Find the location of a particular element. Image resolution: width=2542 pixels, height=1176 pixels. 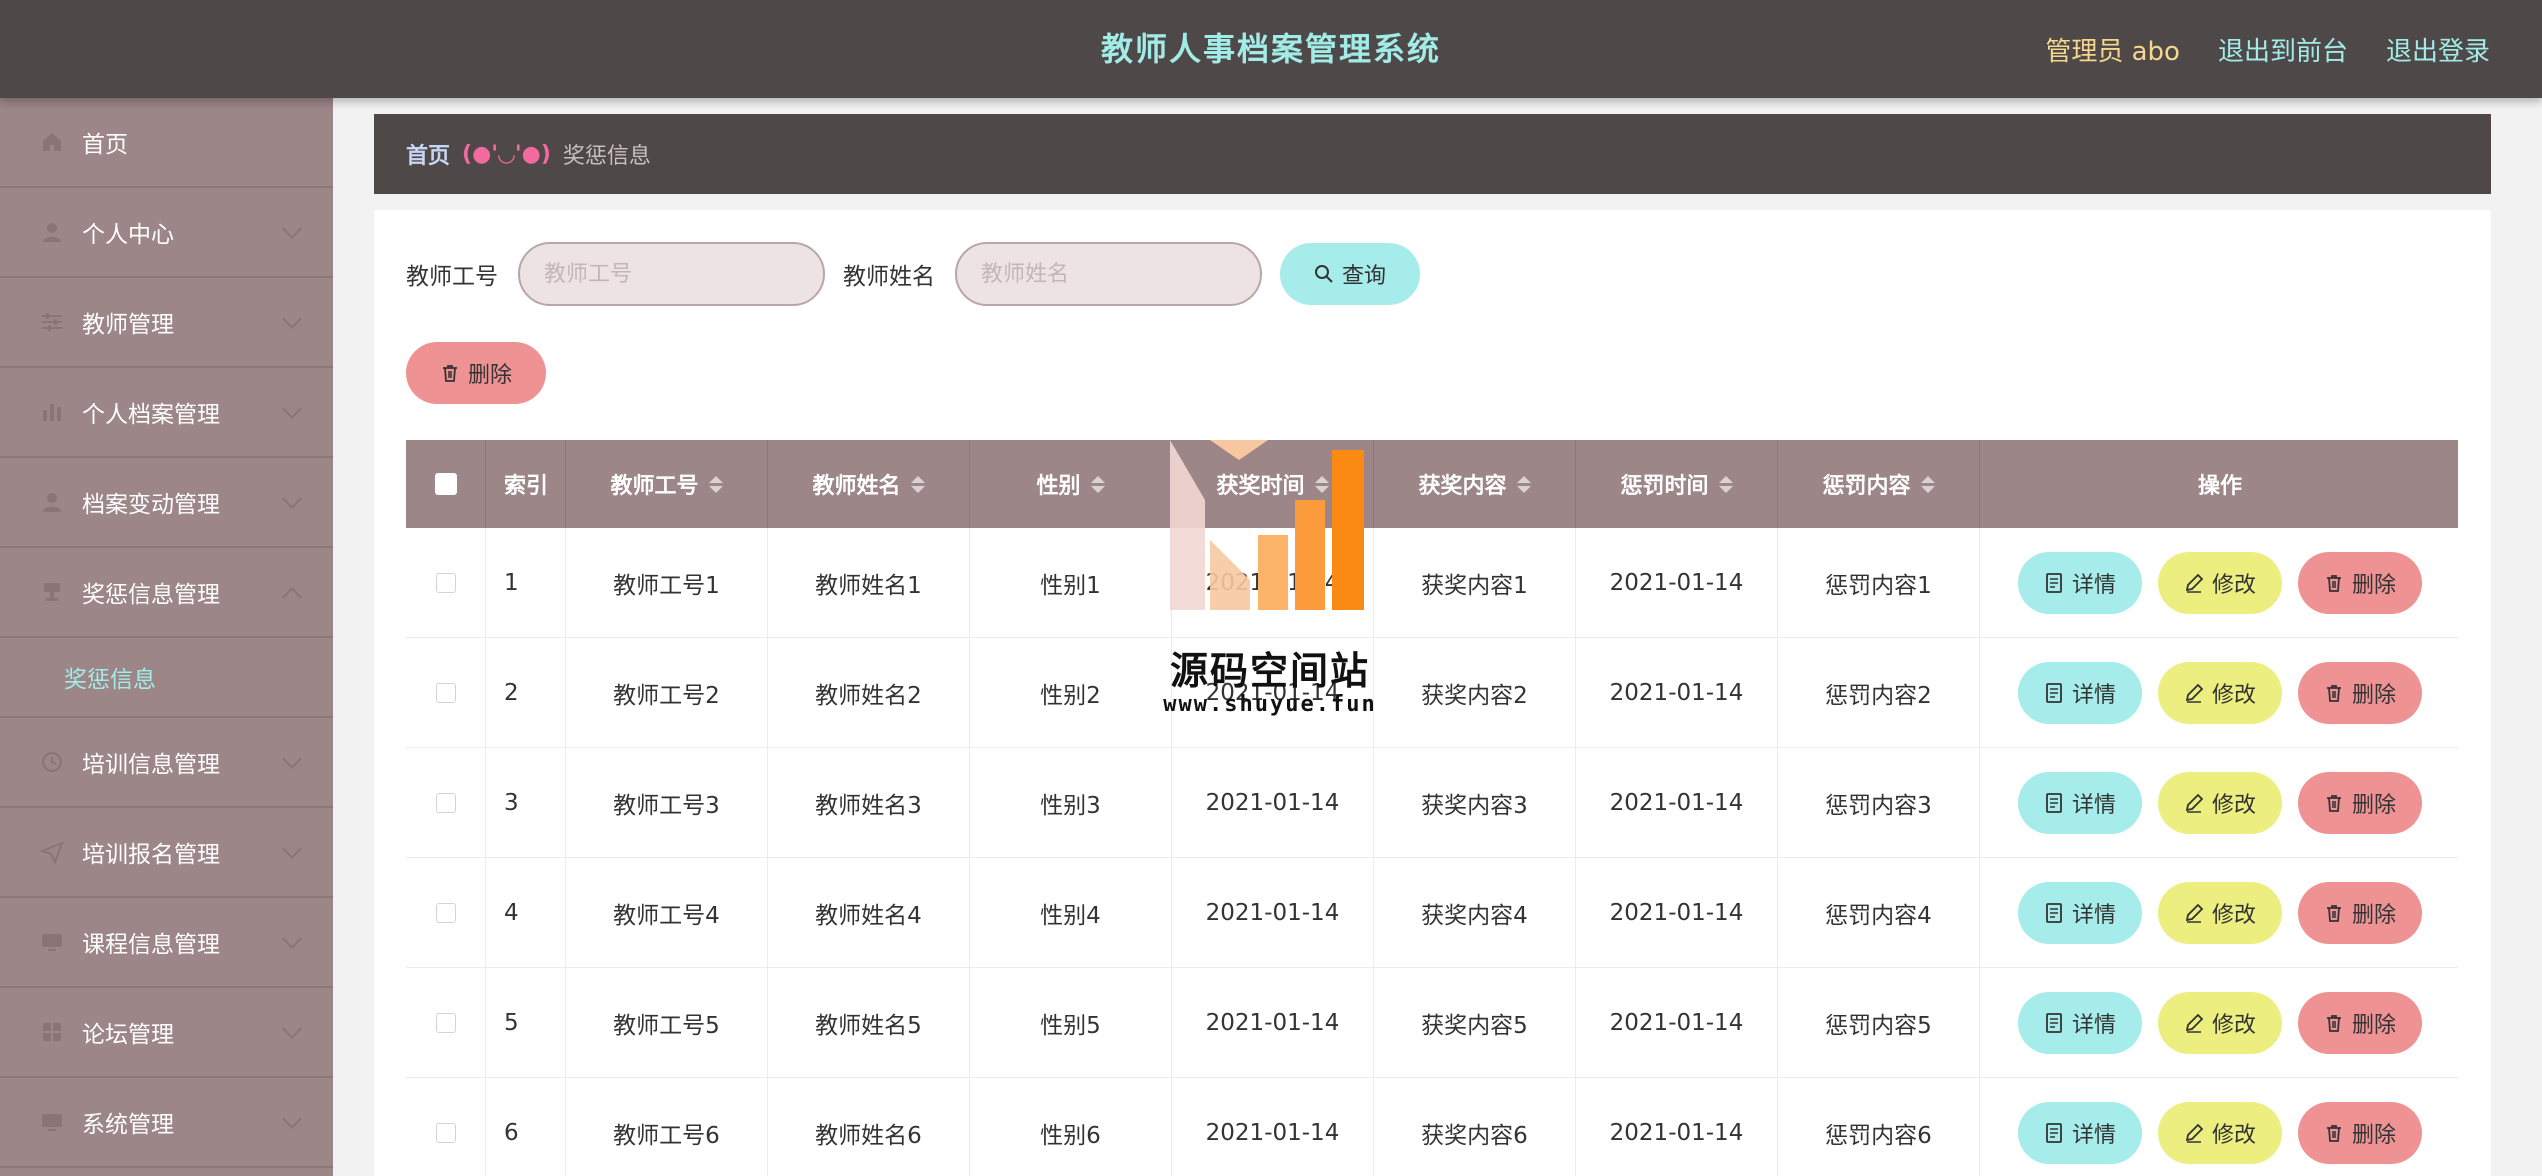

cell-penalty-content: 惩罚内容1 is located at coordinates (1879, 582).